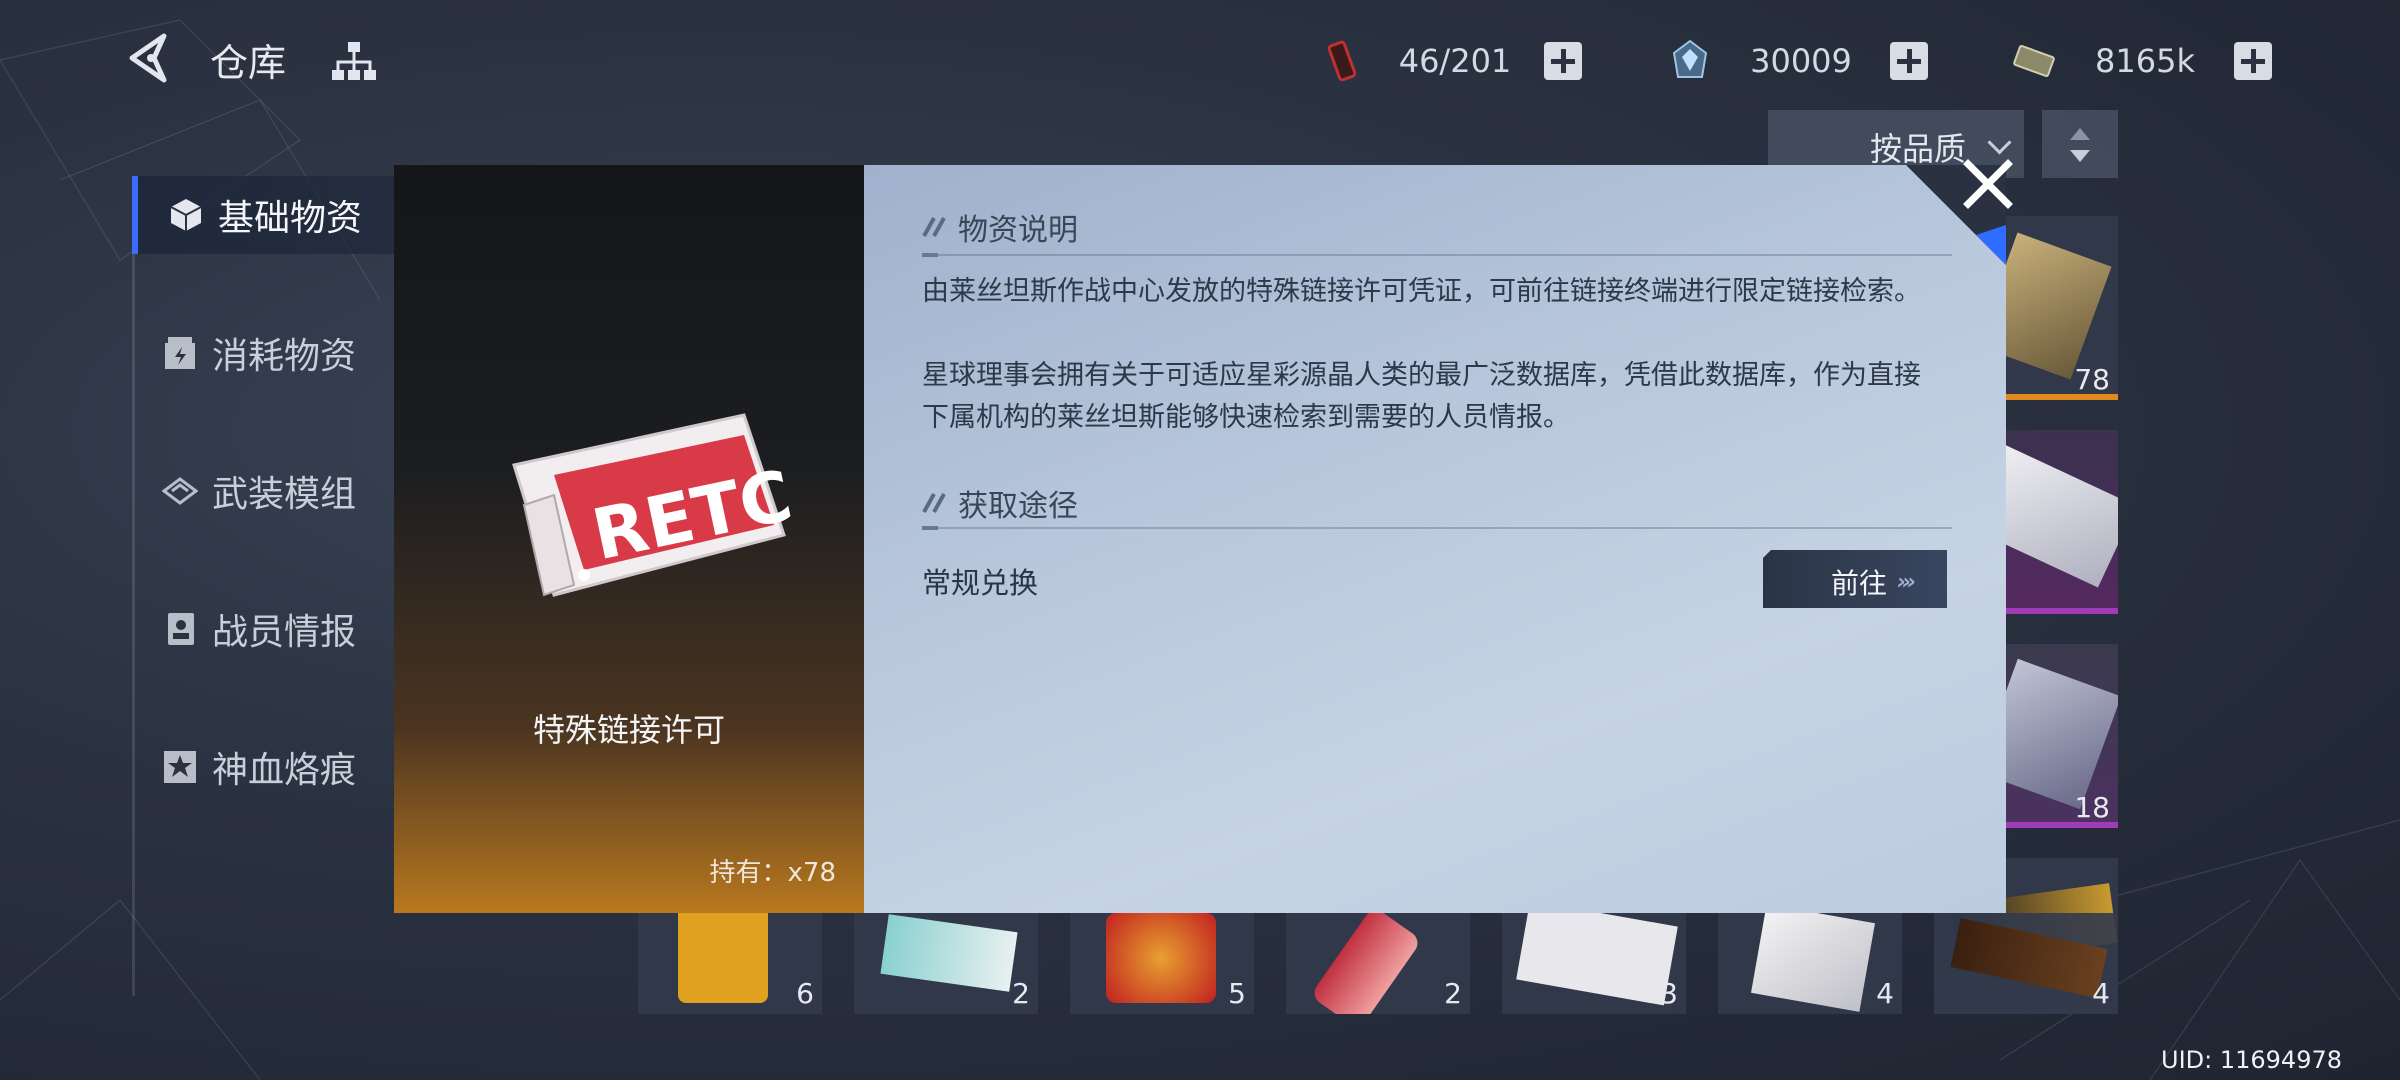  I want to click on route-label: 常规兑换, so click(980, 583).